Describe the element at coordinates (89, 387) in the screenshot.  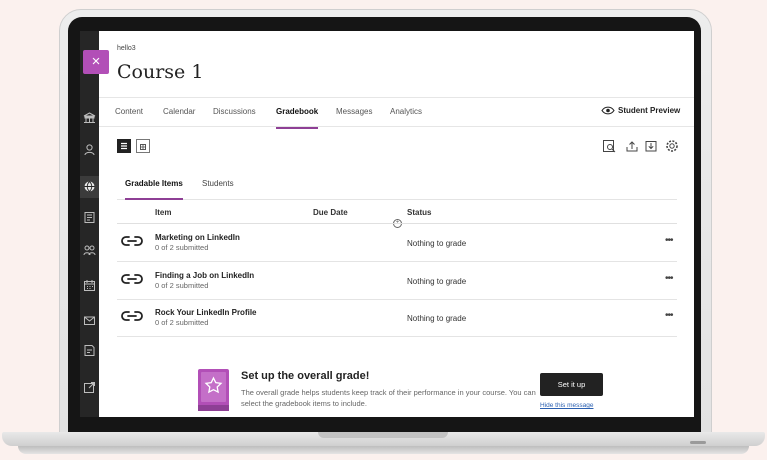
I see `tools-icon` at that location.